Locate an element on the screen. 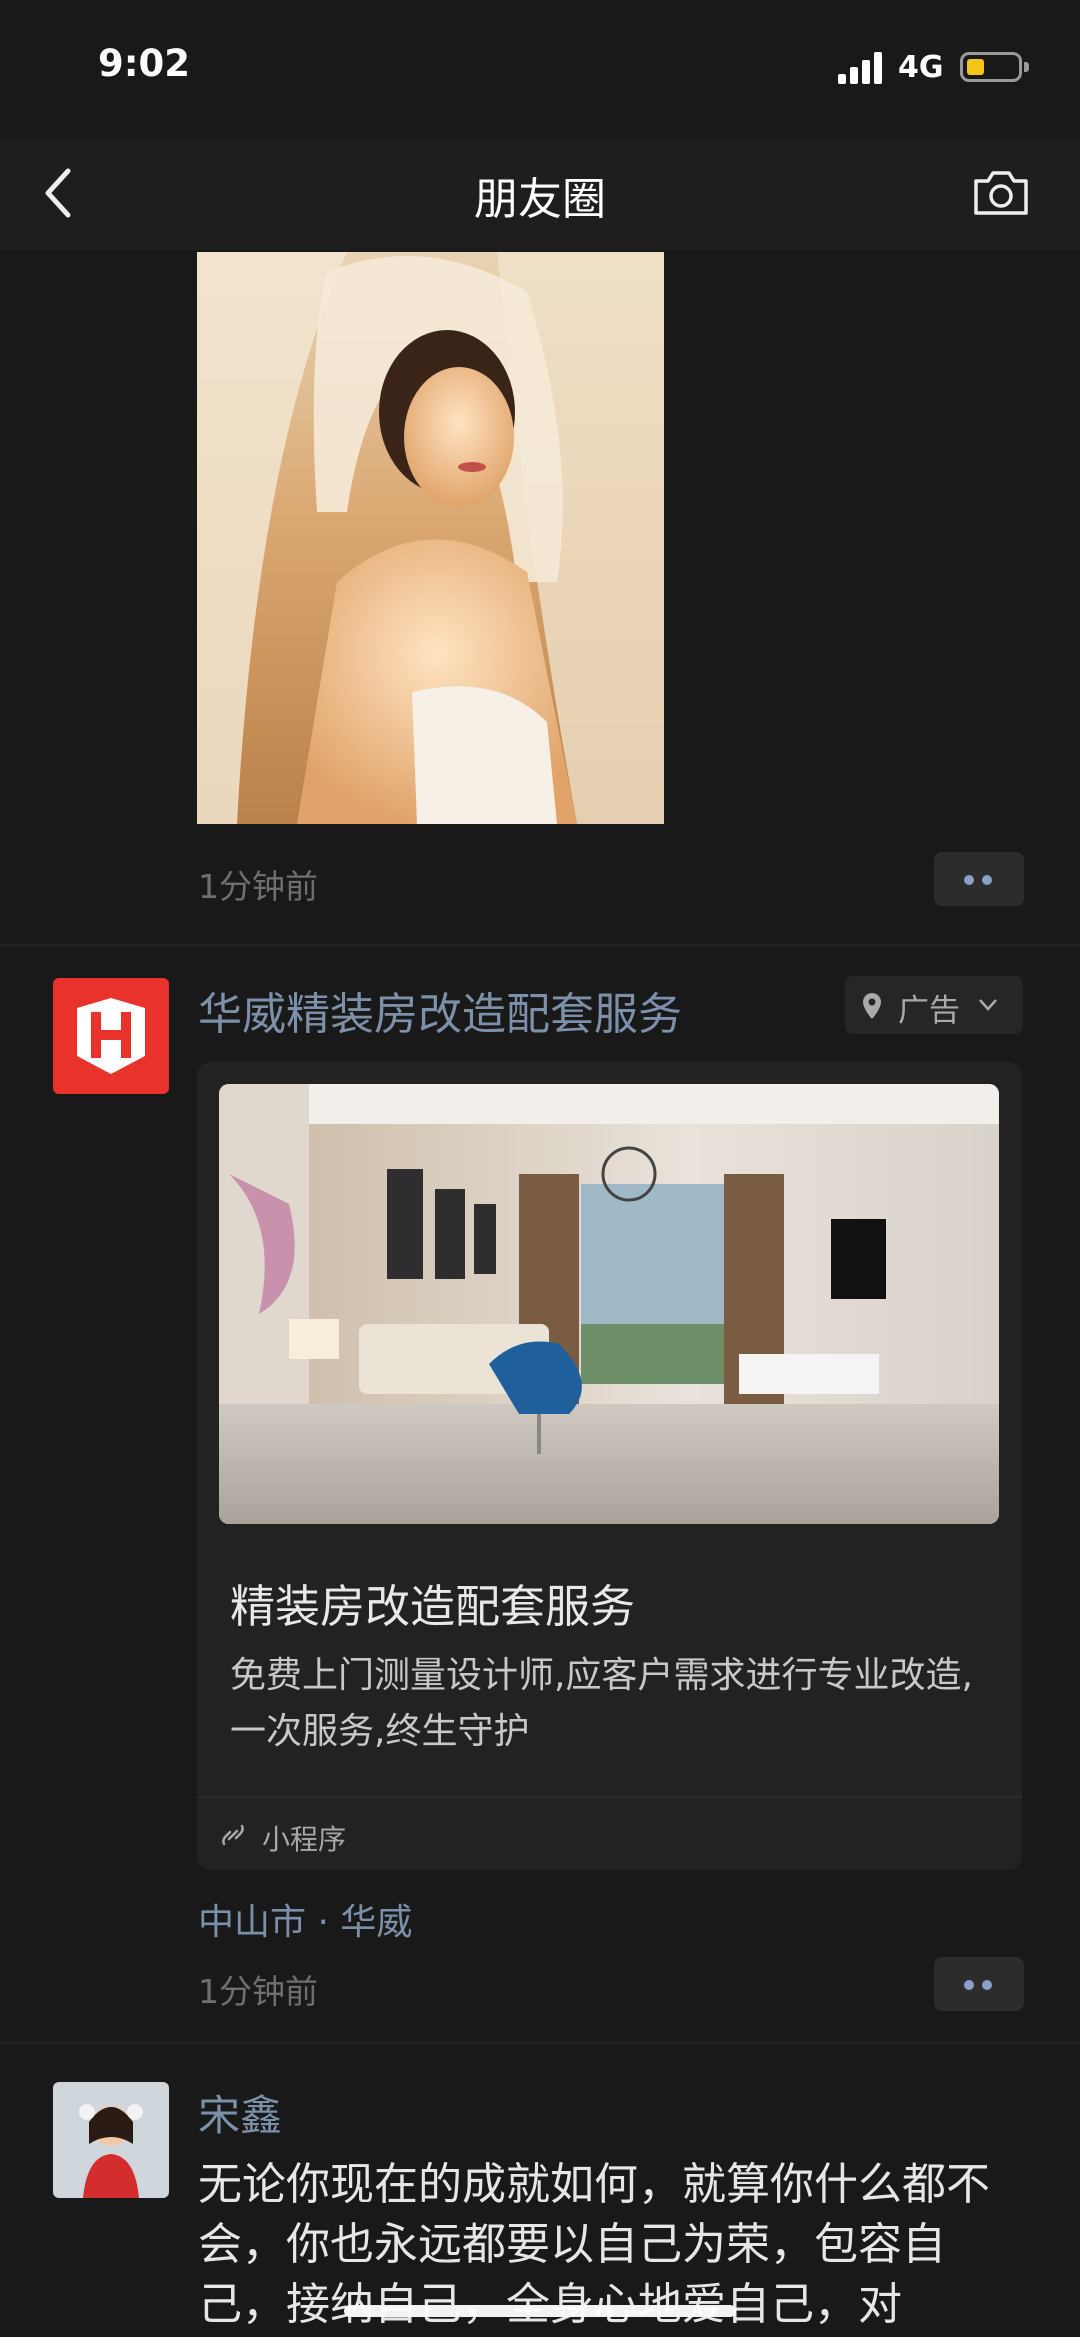 Image resolution: width=1080 pixels, height=2337 pixels. ad-time: 1分钟前 is located at coordinates (258, 1991).